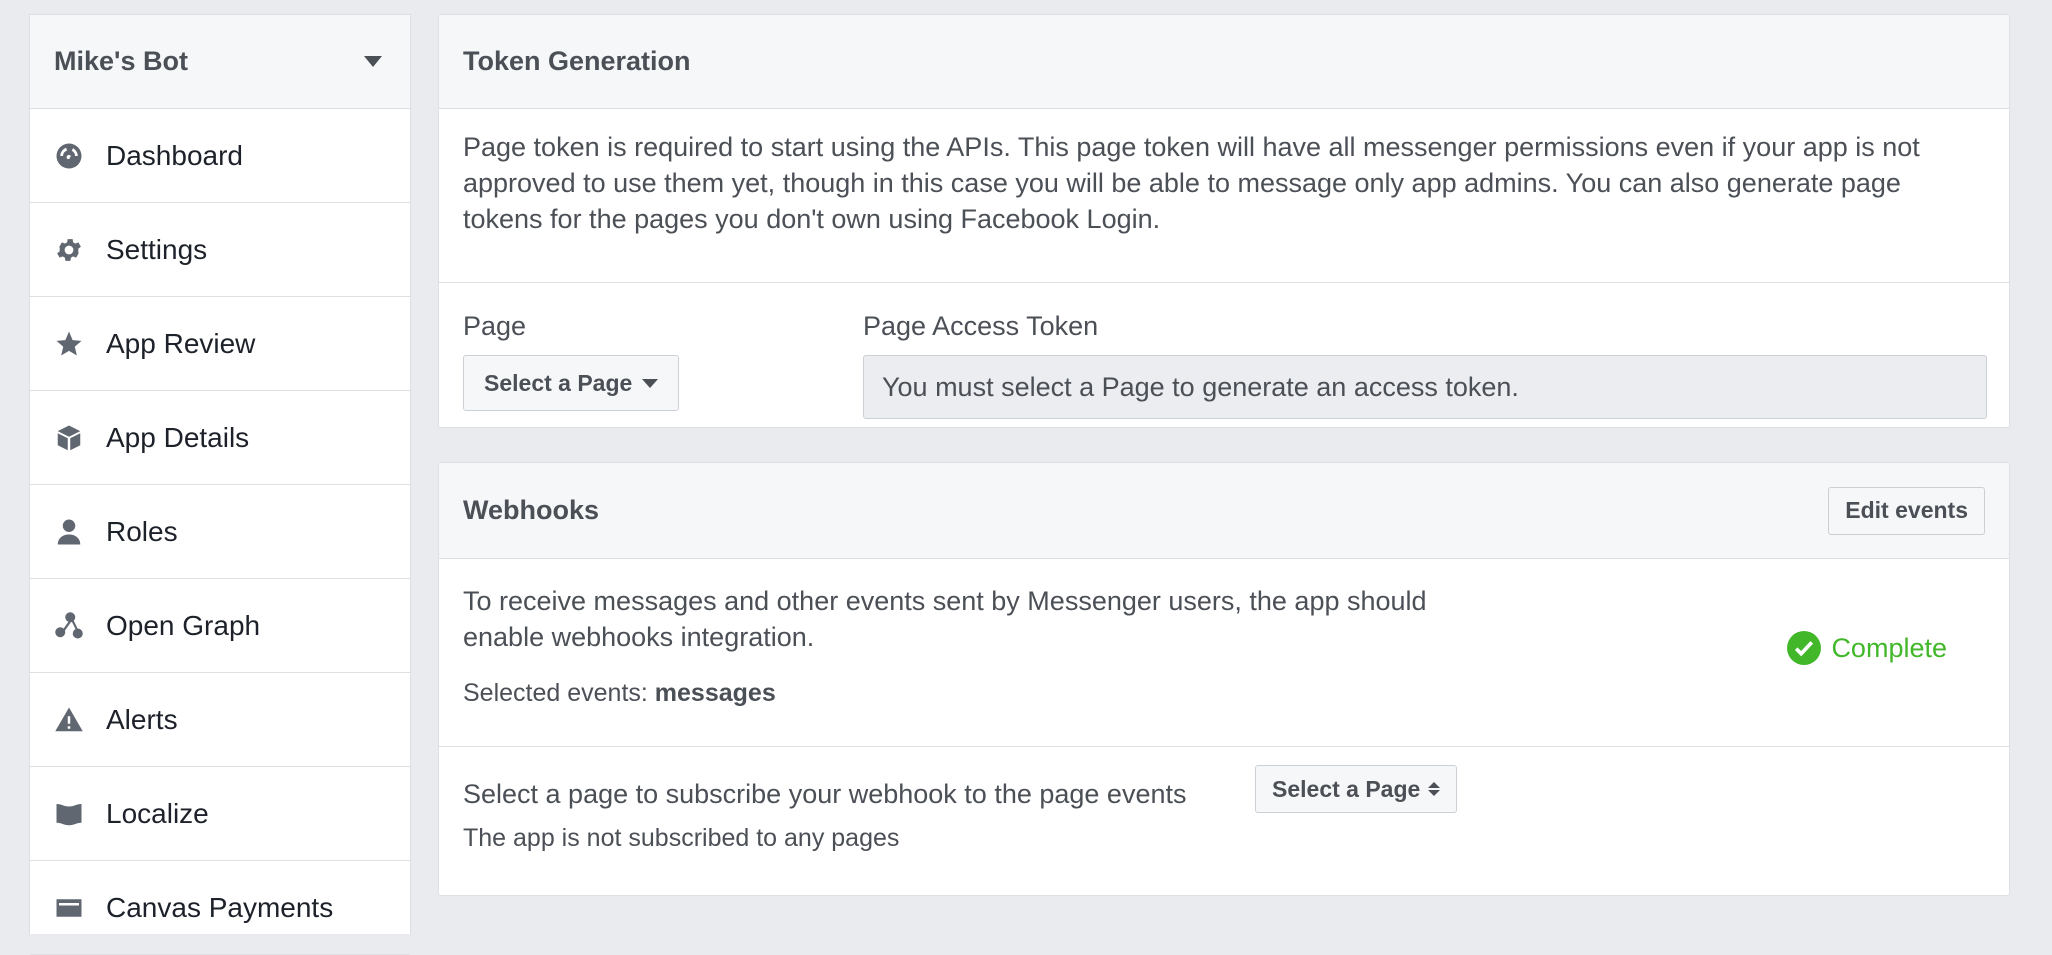 This screenshot has height=955, width=2052. Describe the element at coordinates (69, 156) in the screenshot. I see `dashboard-icon` at that location.